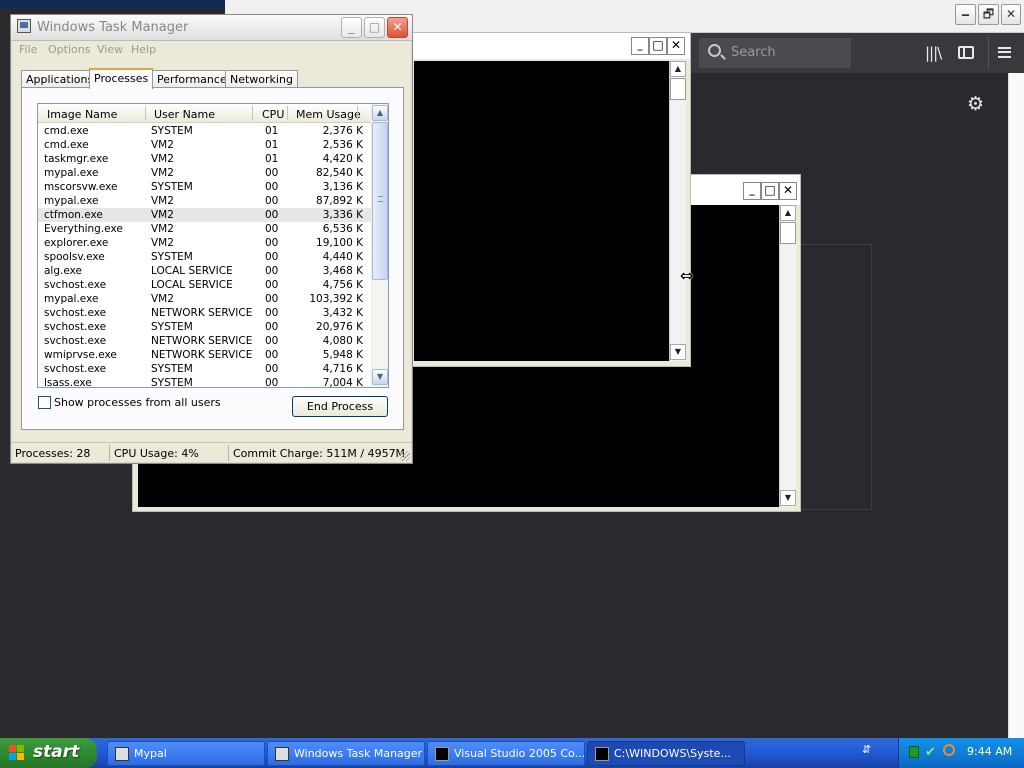  Describe the element at coordinates (1004, 52) in the screenshot. I see `hamburger-menu-icon` at that location.